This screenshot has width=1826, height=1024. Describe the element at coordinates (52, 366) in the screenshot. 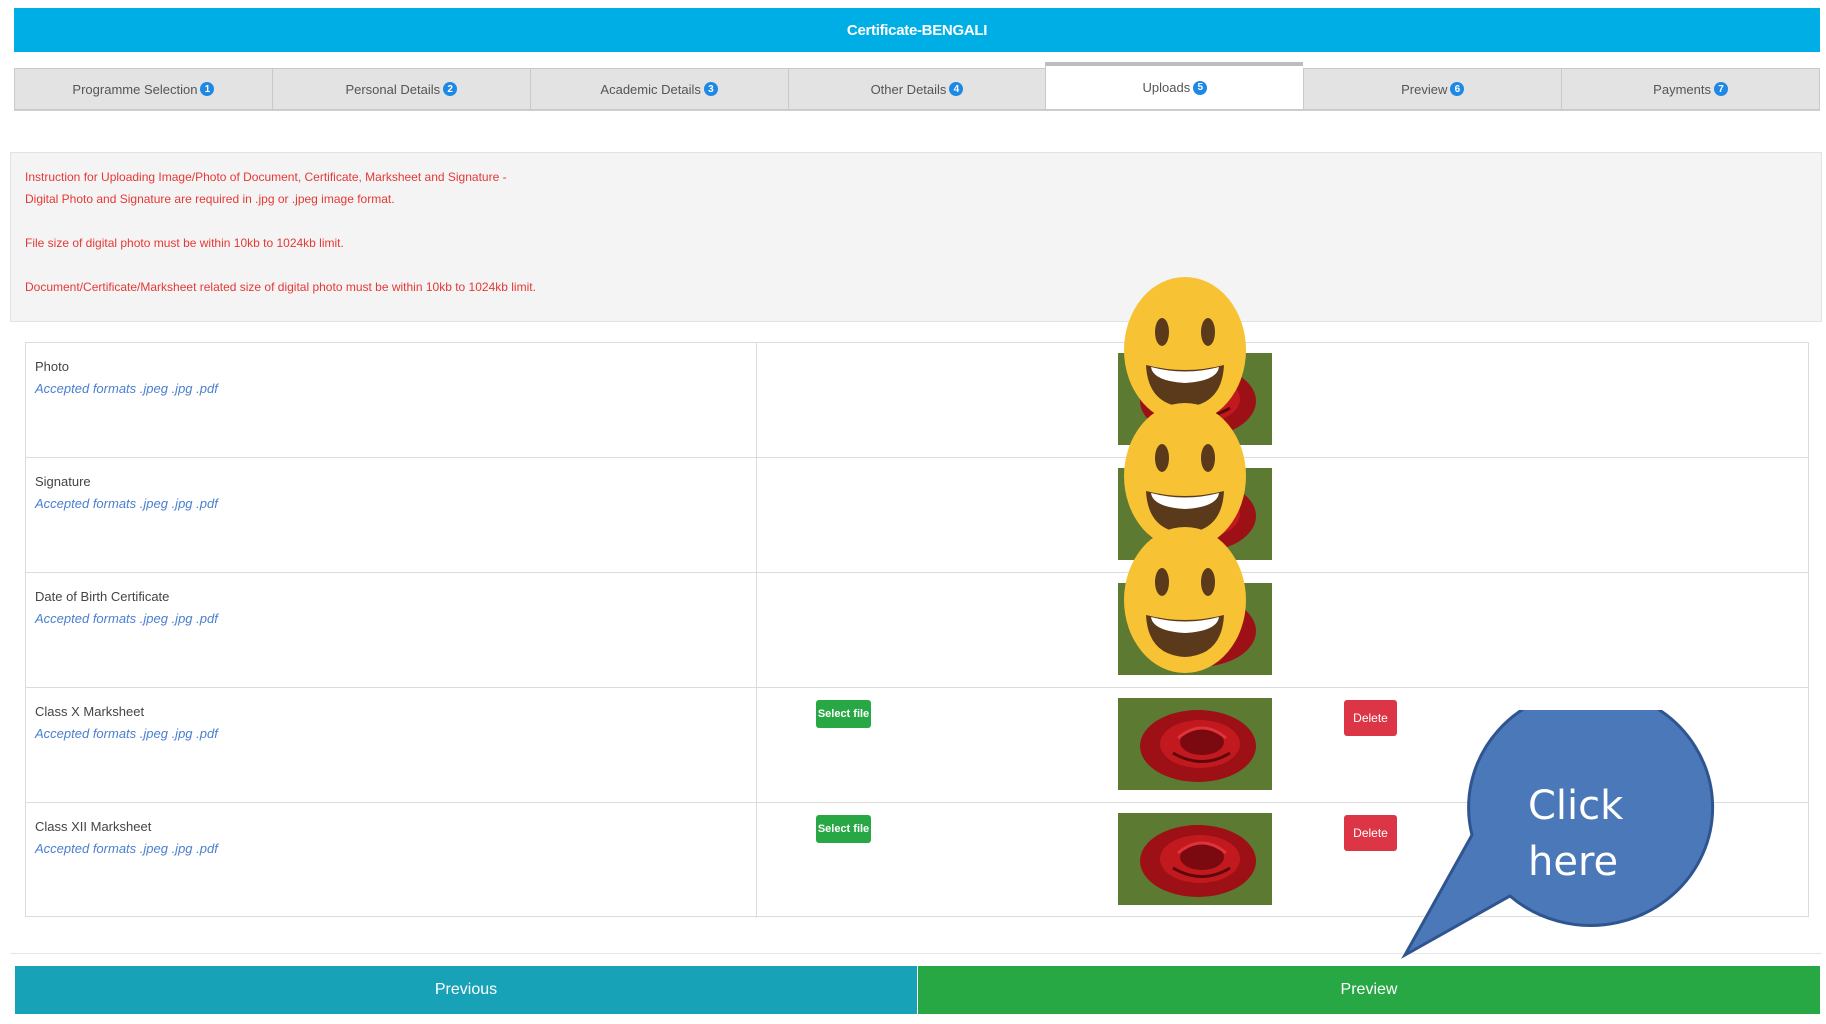

I see `upload-label: Photo` at that location.